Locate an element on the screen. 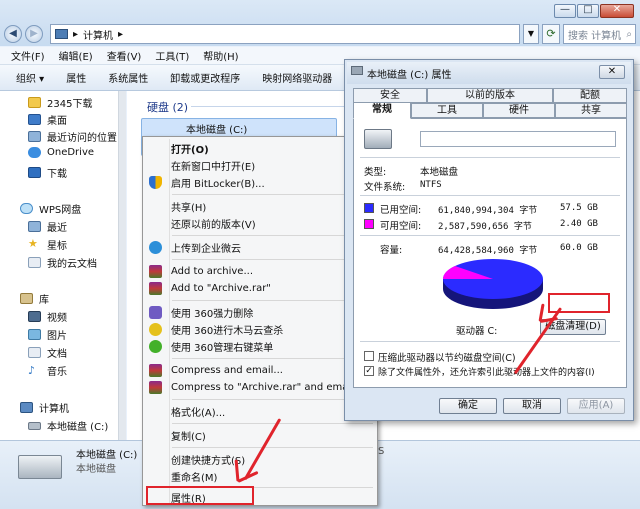 The image size is (640, 509). apply-button: 应用(A) is located at coordinates (596, 406).